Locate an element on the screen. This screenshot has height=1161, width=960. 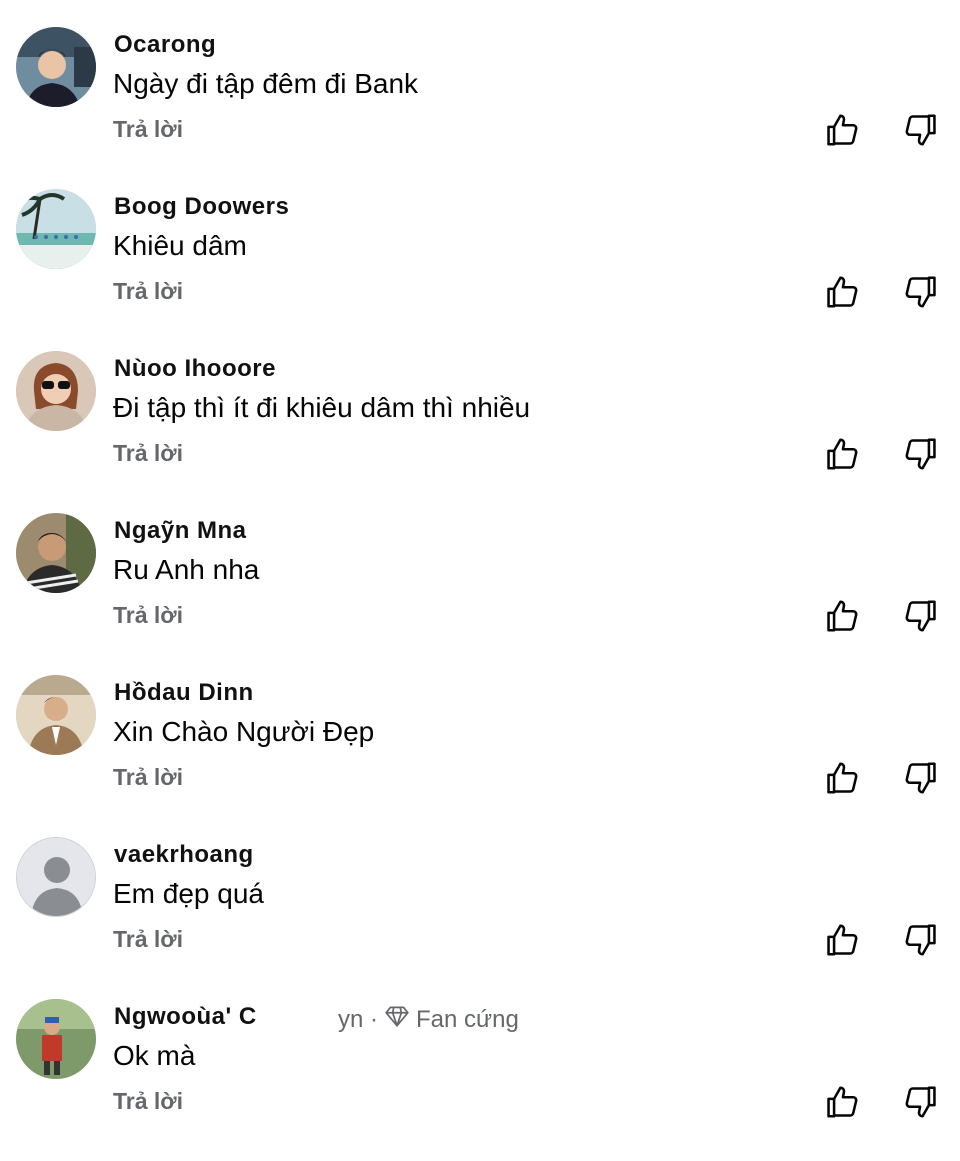
author-name: Ngwooùa' C is located at coordinates (185, 1017).